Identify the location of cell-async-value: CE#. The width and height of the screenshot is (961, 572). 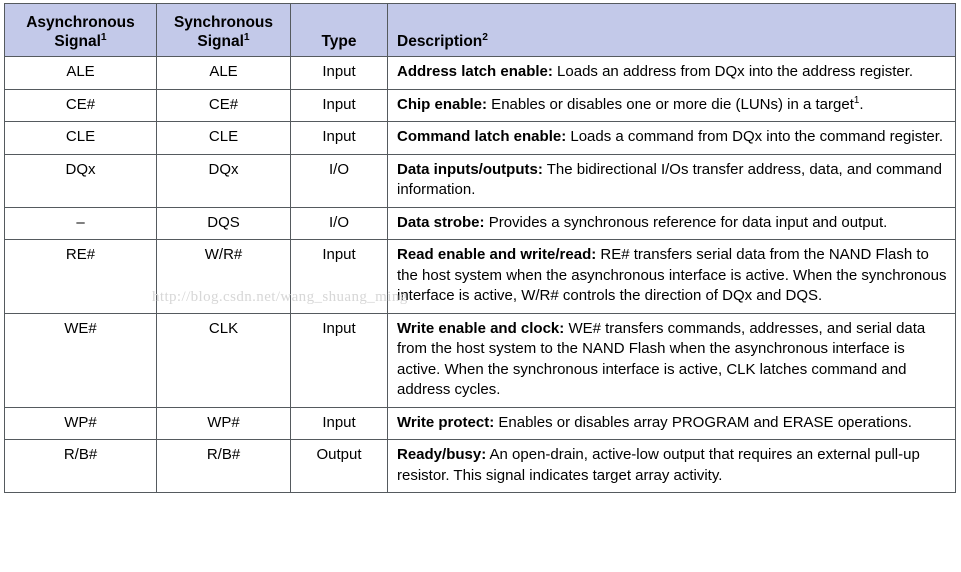
(80, 104).